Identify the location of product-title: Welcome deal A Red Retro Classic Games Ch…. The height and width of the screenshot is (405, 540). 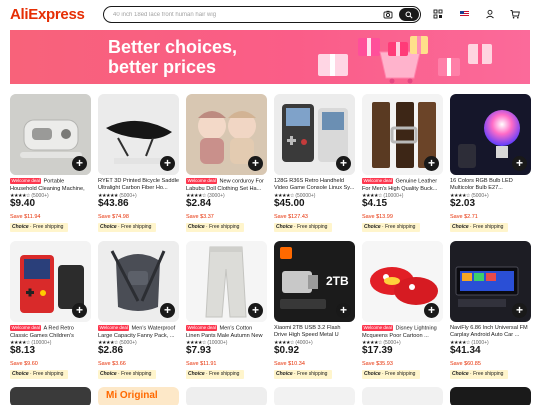
(50, 332).